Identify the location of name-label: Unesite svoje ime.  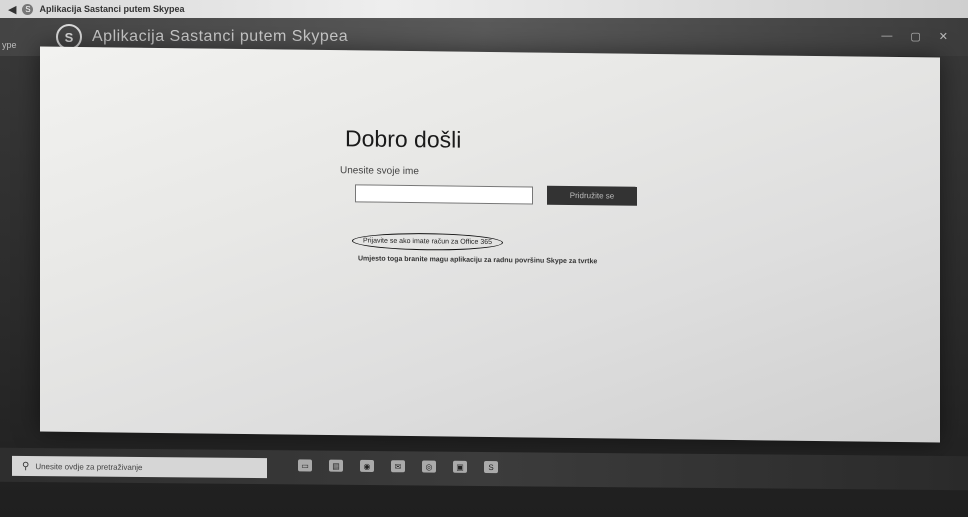
(379, 171).